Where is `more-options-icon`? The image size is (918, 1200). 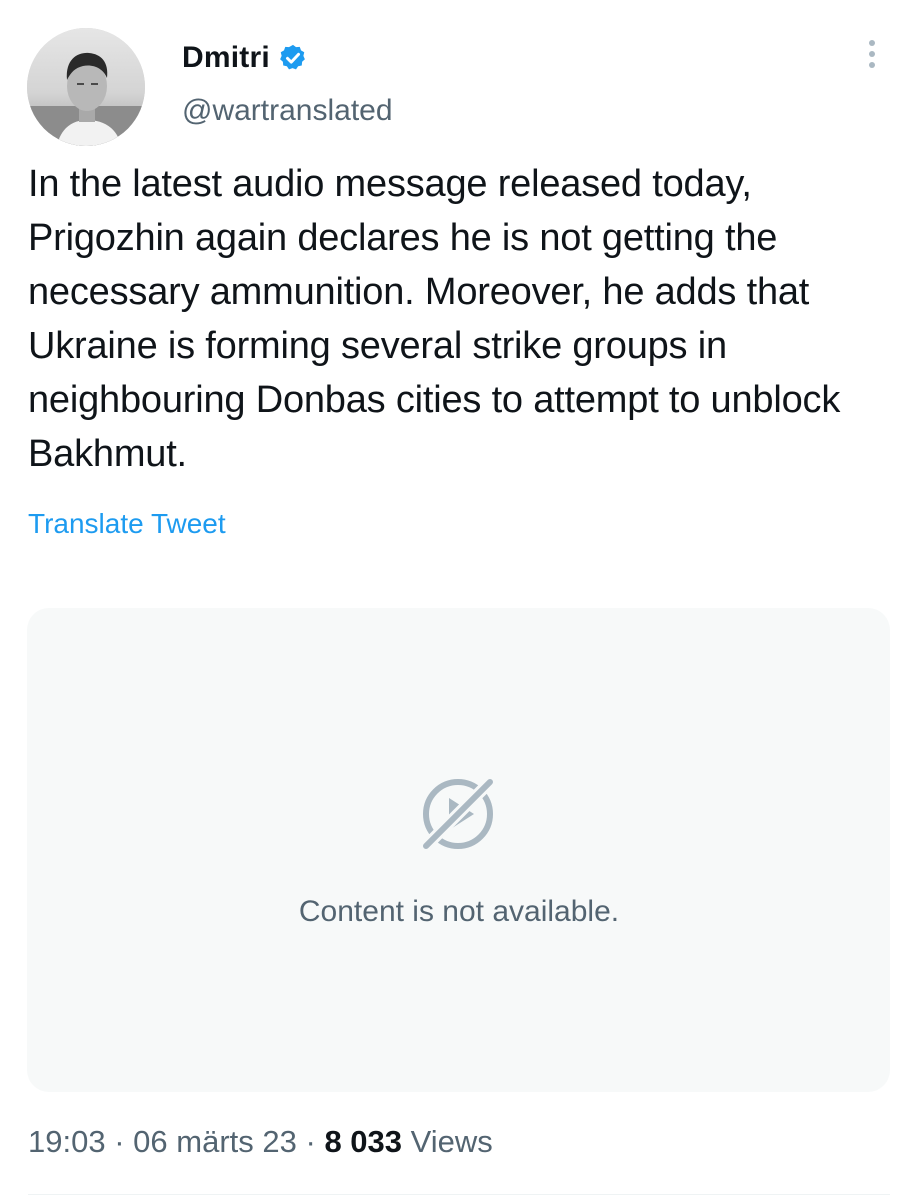 more-options-icon is located at coordinates (872, 57).